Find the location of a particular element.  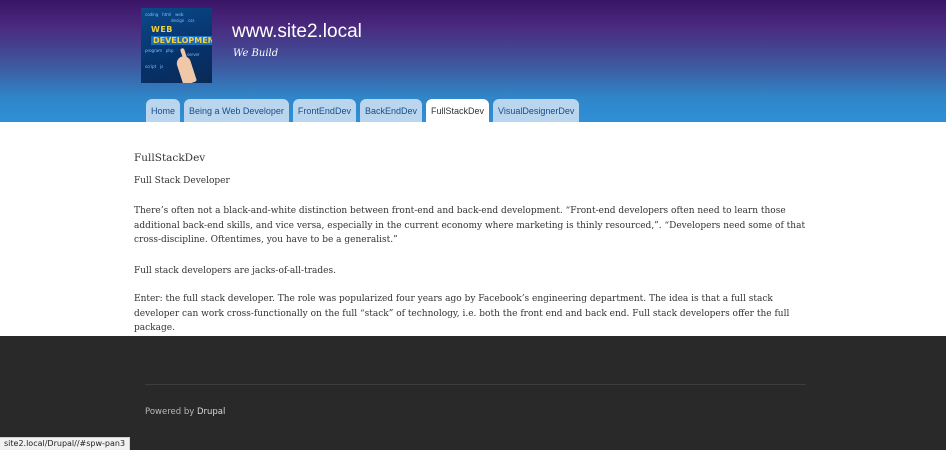

tab-fullstackdev: FullStackDev is located at coordinates (457, 110).